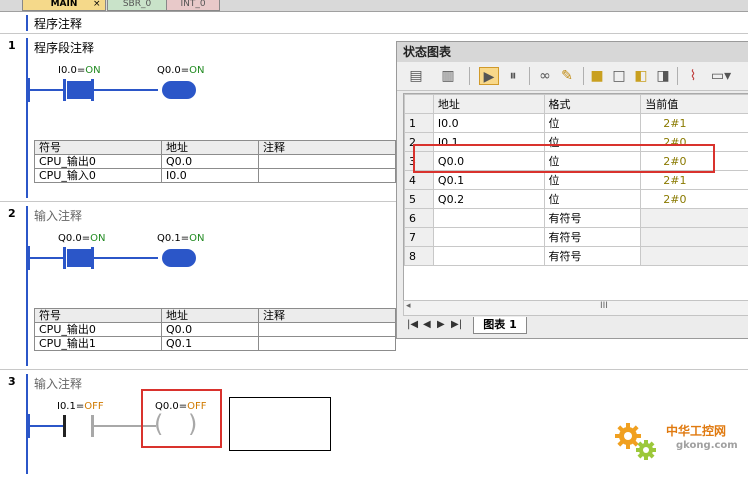 The image size is (748, 477). I want to click on symbol-table-1: 符号 地址 注释 CPU_输出0 Q0.0 CPU_输入0 I0.0, so click(215, 161).